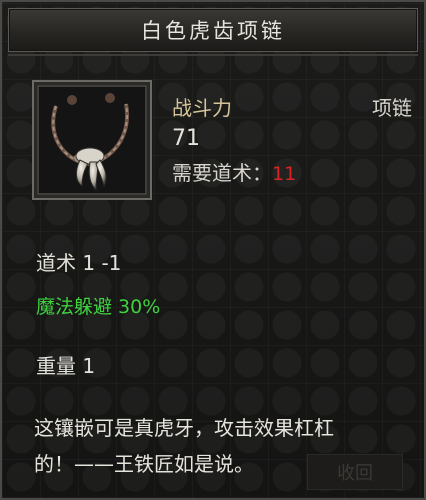  I want to click on tiger-tooth-necklace-icon, so click(90, 142).